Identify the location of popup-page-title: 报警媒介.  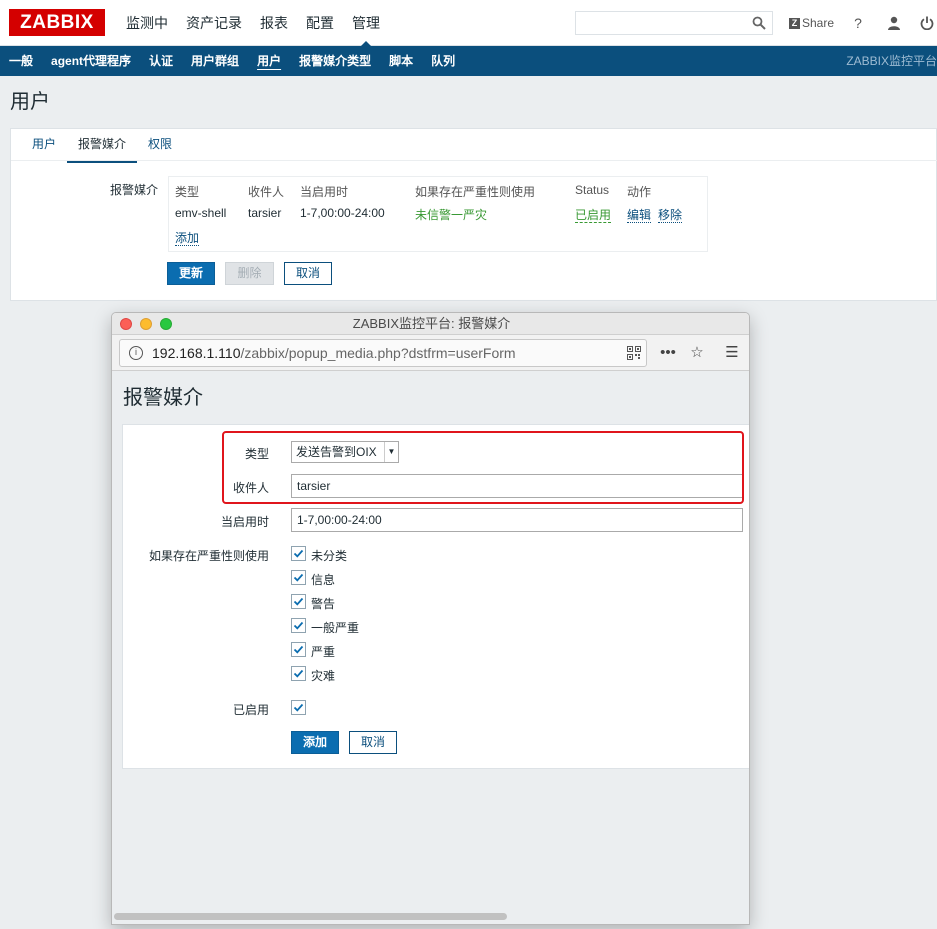
(163, 398).